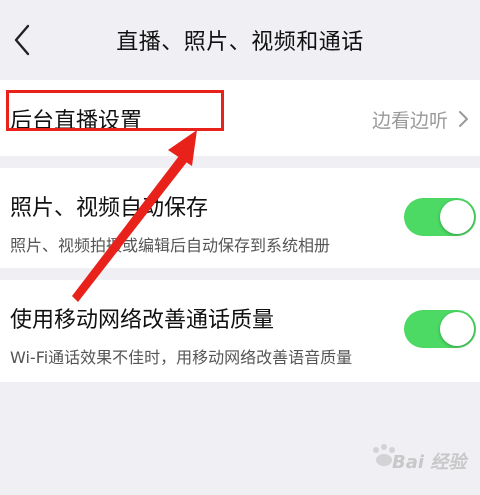  I want to click on annotation-highlight-box, so click(115, 110).